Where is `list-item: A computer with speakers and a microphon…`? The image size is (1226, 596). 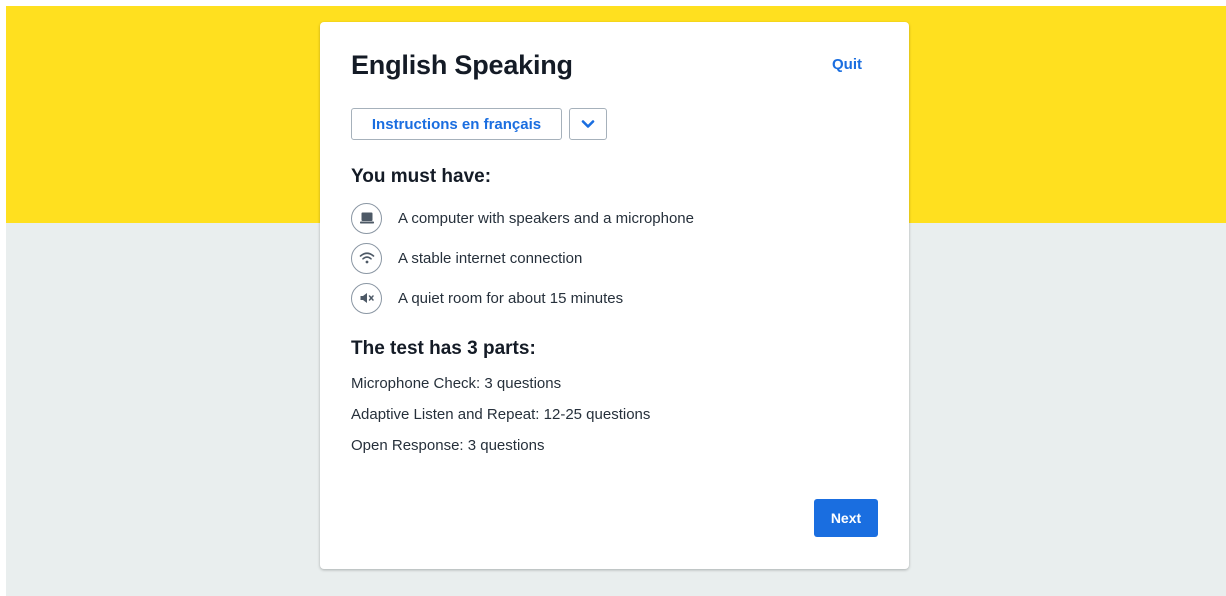 list-item: A computer with speakers and a microphon… is located at coordinates (611, 218).